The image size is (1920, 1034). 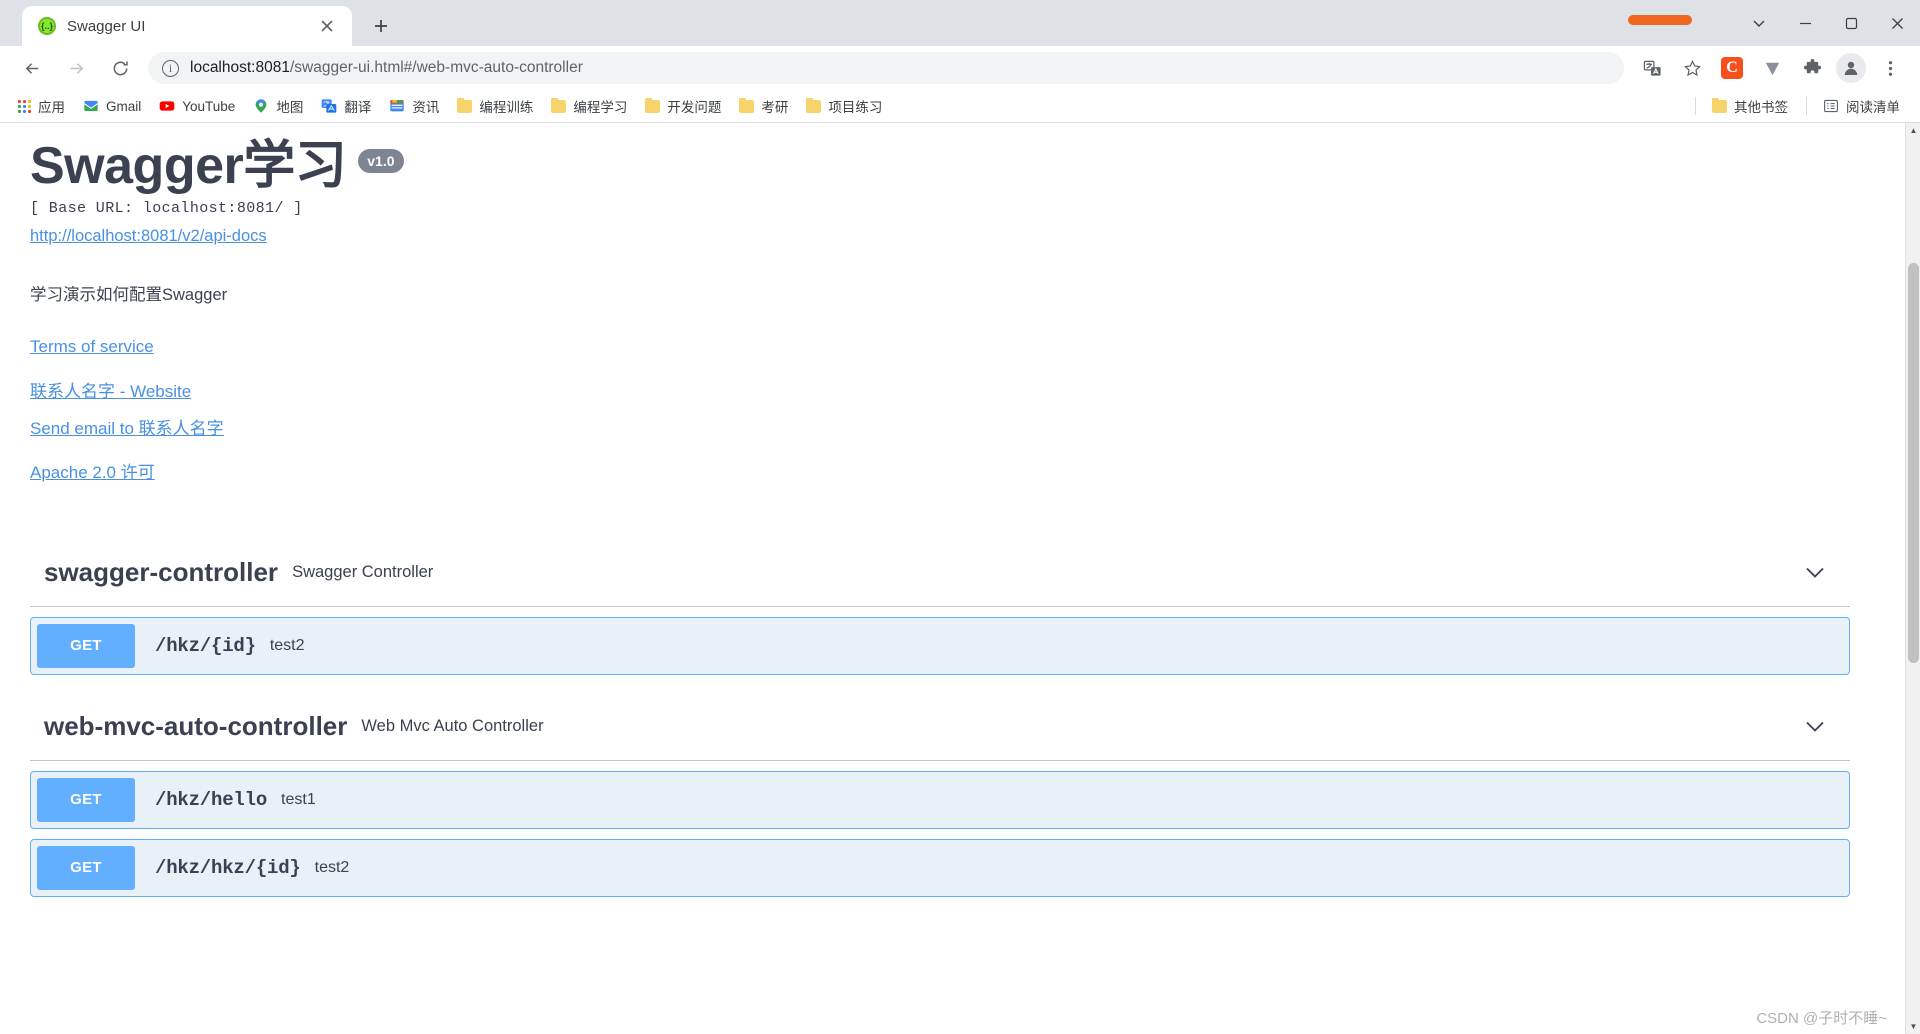 I want to click on bookmark-youtube: YouTube, so click(x=197, y=106).